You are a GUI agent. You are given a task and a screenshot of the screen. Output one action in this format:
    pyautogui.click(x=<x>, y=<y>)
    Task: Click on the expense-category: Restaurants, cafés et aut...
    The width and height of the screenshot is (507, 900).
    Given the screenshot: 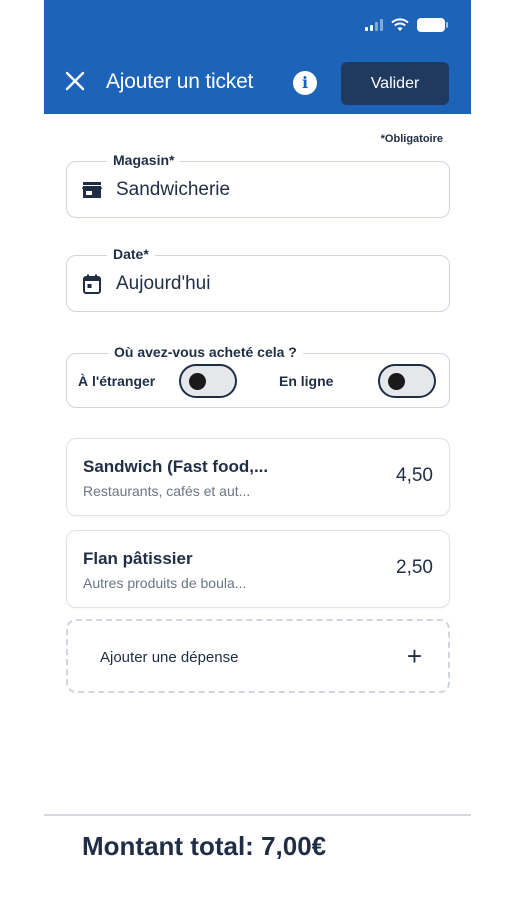 What is the action you would take?
    pyautogui.click(x=167, y=491)
    